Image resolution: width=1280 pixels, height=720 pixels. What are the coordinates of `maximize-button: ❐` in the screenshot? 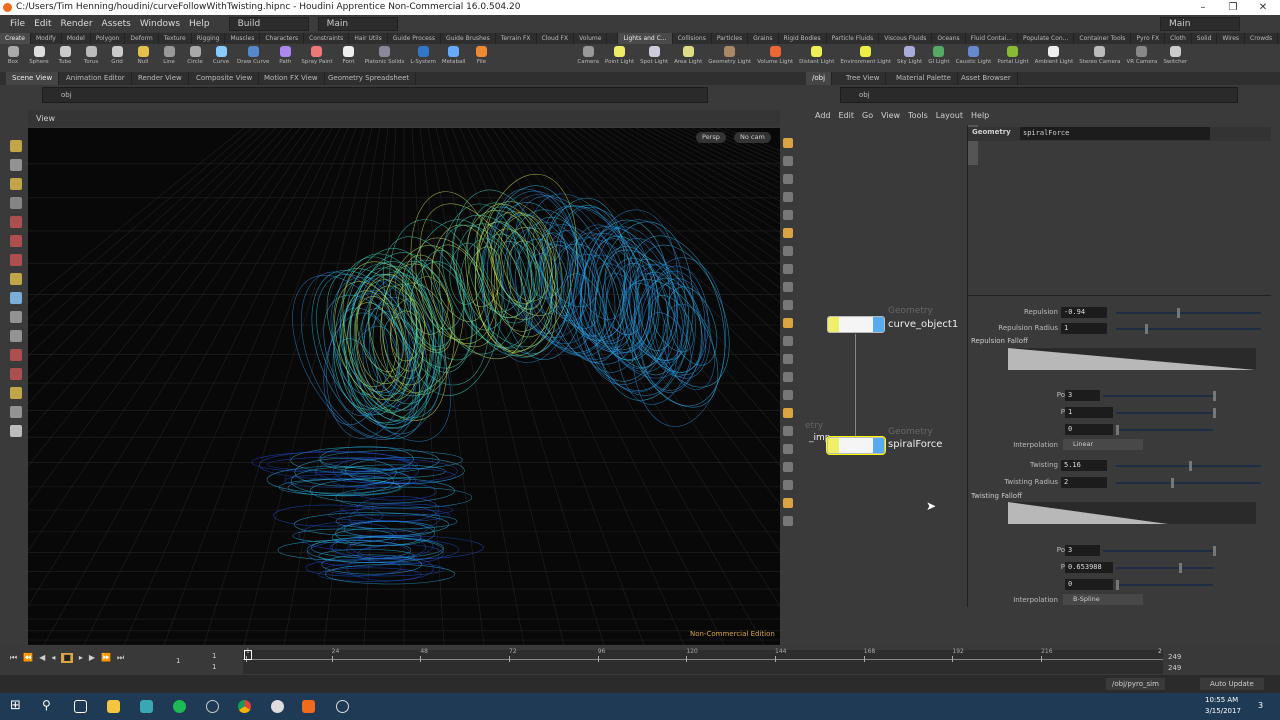 It's located at (1233, 7).